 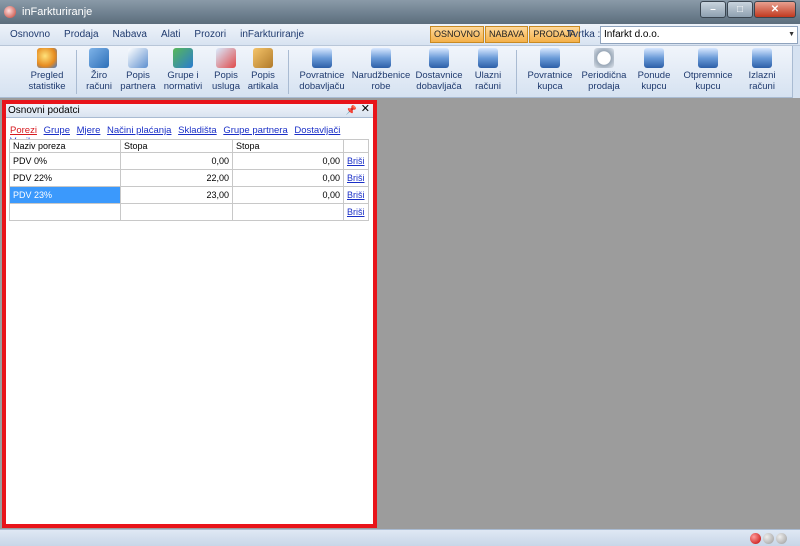 I want to click on toolbar-pregled-statistike-button: Pregled statistike, so click(x=47, y=72).